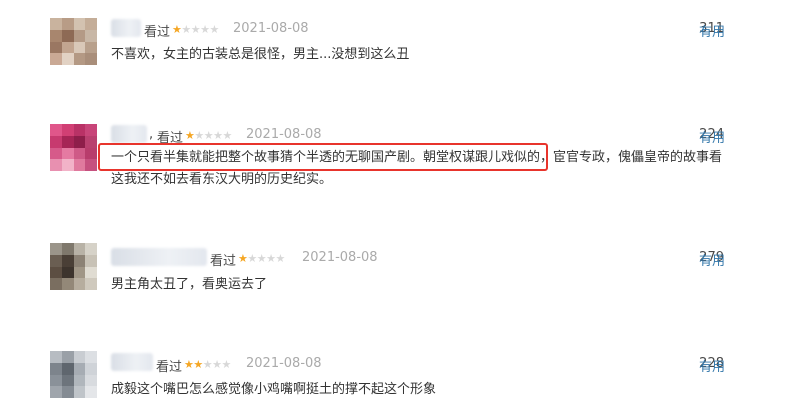 The image size is (810, 418). I want to click on comment-text: 成毅这个嘴巴怎么感觉像小鸡嘴啊挺土的撑不起这个形象, so click(274, 389).